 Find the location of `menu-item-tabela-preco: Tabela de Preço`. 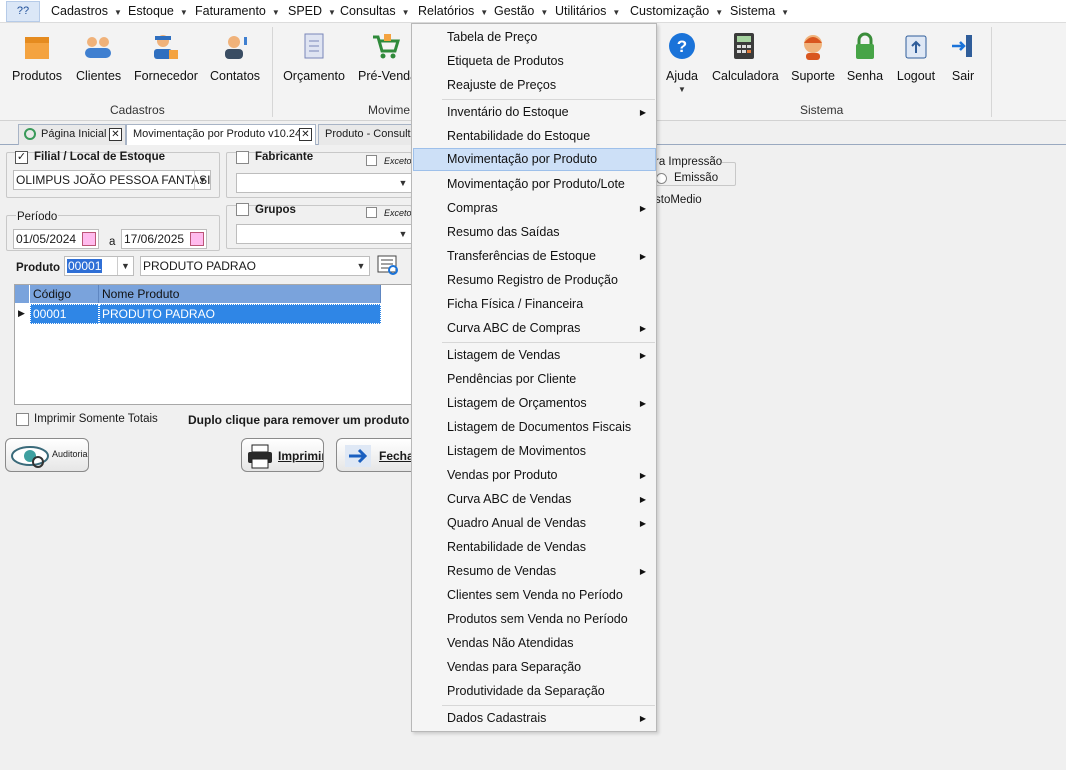

menu-item-tabela-preco: Tabela de Preço is located at coordinates (534, 37).